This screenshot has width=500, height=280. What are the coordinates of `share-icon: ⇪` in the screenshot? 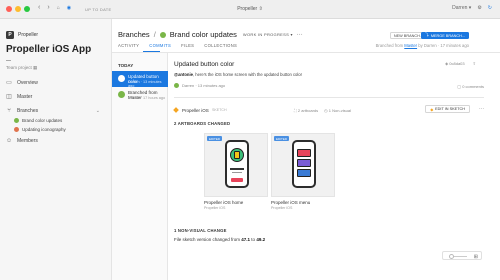 It's located at (474, 63).